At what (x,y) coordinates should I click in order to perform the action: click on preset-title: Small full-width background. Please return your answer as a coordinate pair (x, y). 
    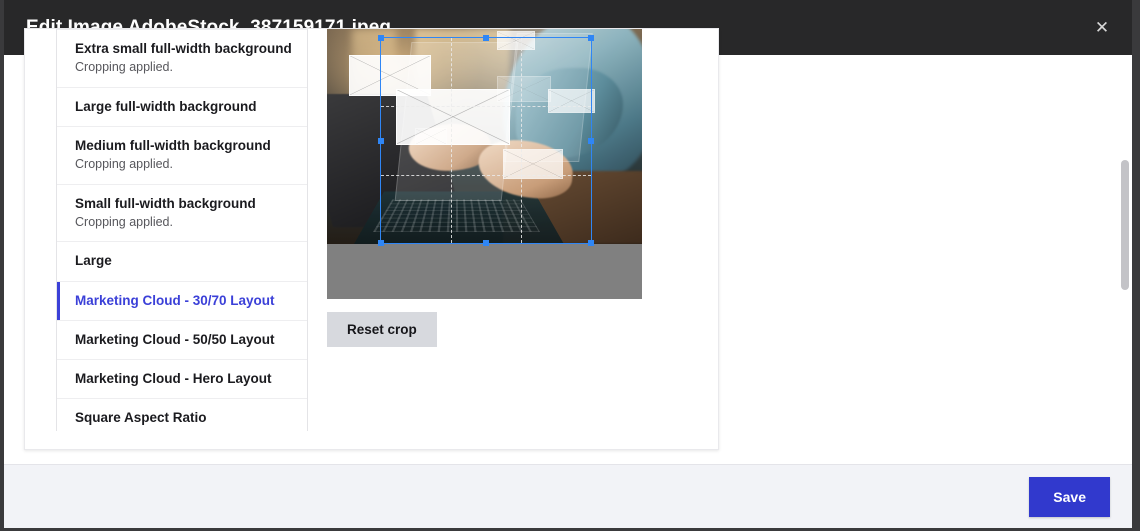
    Looking at the image, I should click on (165, 203).